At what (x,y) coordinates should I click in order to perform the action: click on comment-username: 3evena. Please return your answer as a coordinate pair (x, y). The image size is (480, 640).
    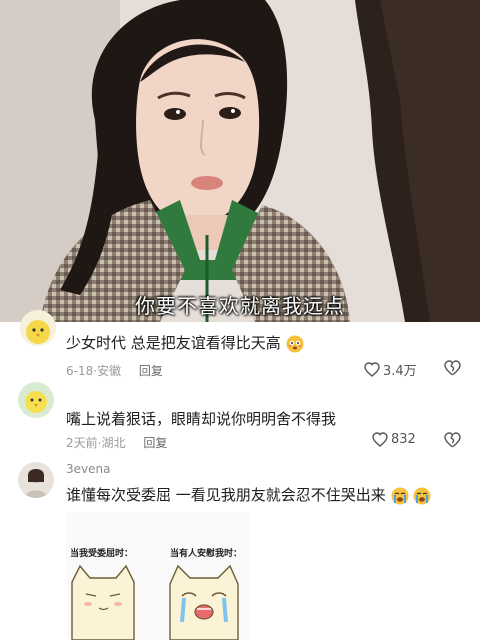
    Looking at the image, I should click on (88, 469).